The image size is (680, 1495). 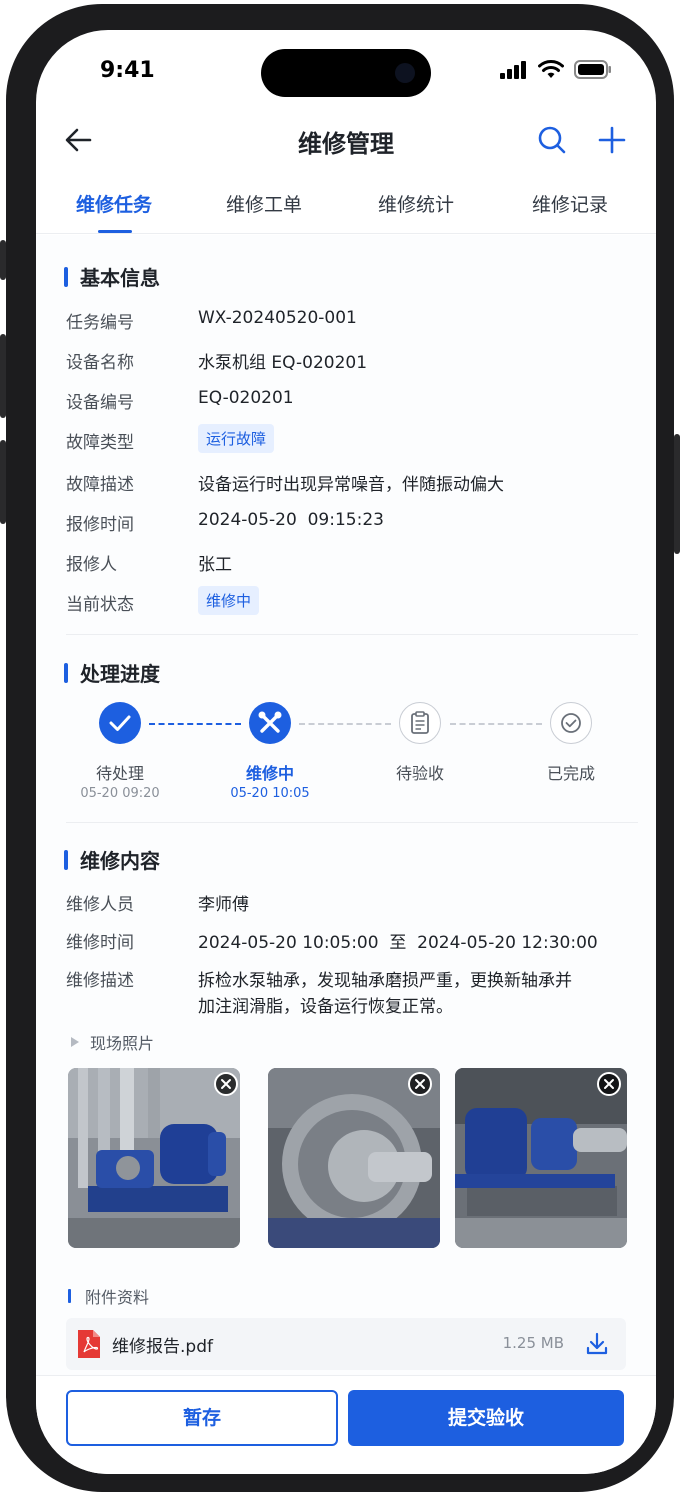 What do you see at coordinates (552, 140) in the screenshot?
I see `search-icon` at bounding box center [552, 140].